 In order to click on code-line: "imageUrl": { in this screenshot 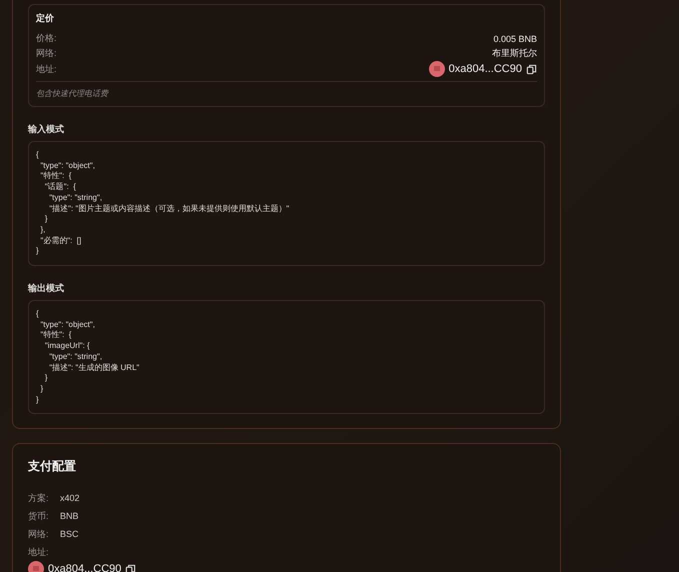, I will do `click(67, 346)`.